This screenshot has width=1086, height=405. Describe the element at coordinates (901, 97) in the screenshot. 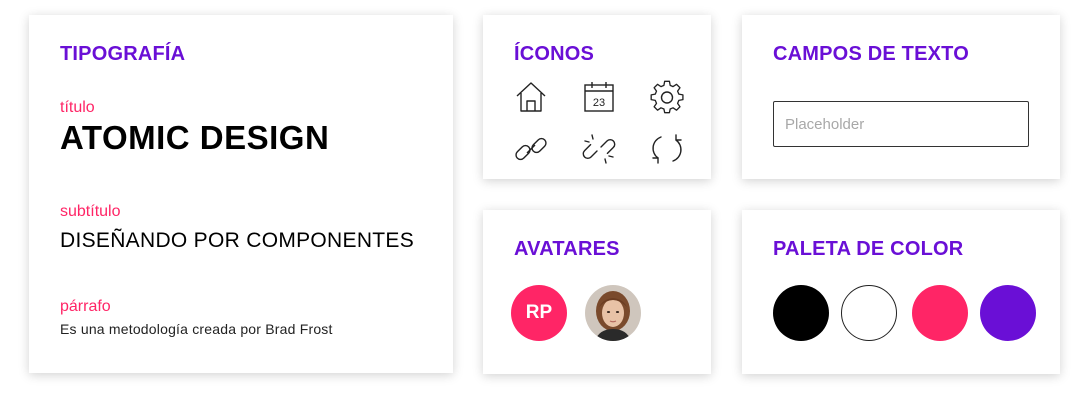

I see `text-fields-card: CAMPOS DE TEXTO` at that location.